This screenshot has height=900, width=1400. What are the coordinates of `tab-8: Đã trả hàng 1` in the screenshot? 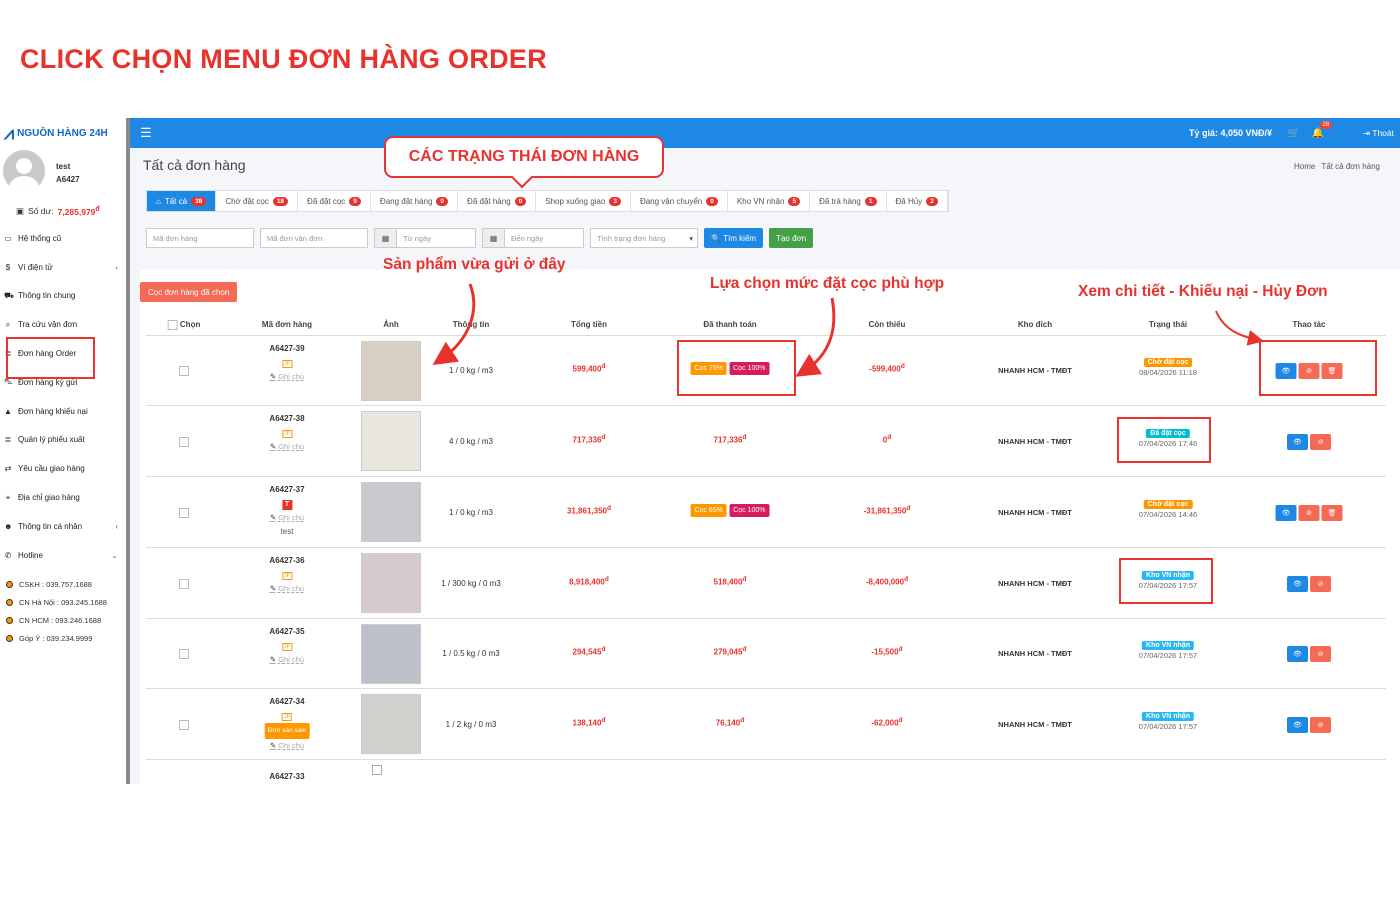 It's located at (848, 201).